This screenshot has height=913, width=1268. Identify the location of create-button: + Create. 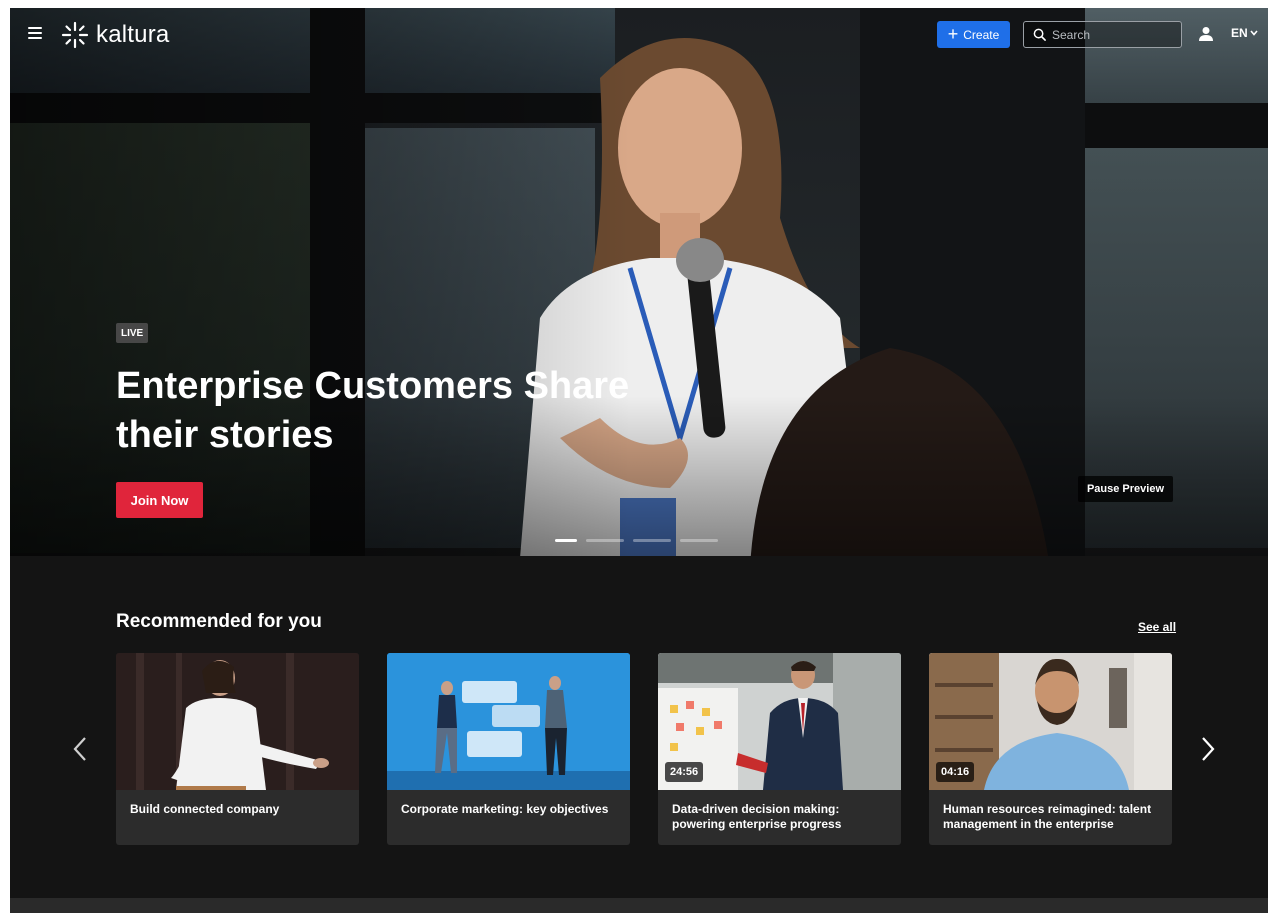
(973, 34).